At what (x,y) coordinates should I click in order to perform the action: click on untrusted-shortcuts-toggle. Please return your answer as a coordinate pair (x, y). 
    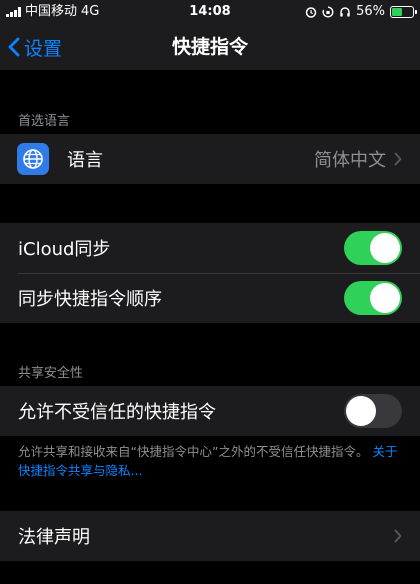
    Looking at the image, I should click on (373, 411).